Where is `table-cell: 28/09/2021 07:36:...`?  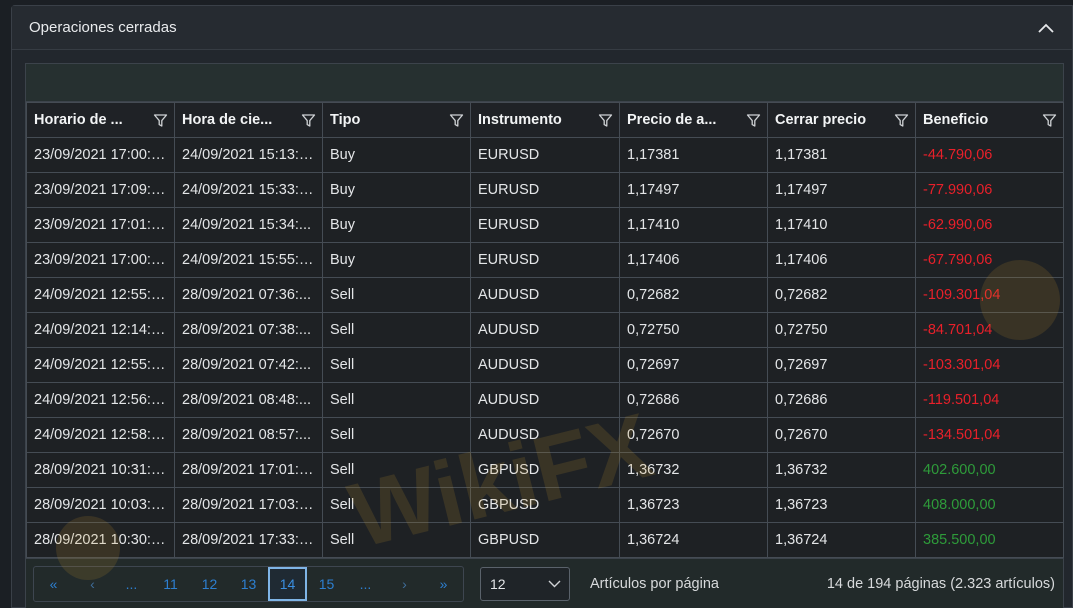
table-cell: 28/09/2021 07:36:... is located at coordinates (248, 295).